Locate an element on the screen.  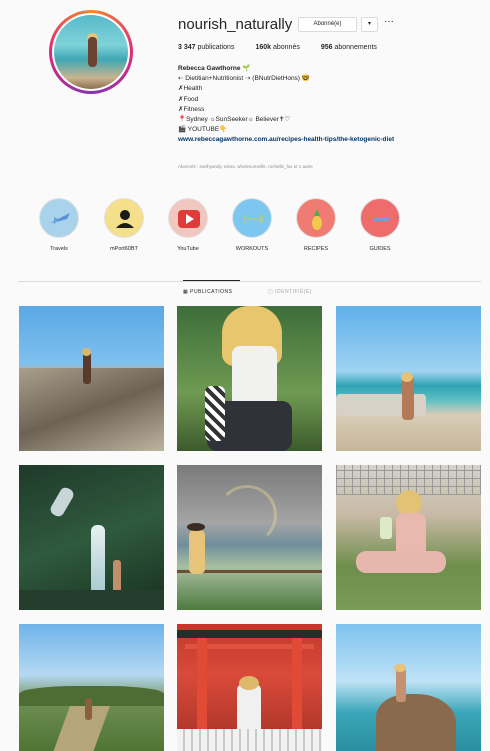
dumbbell-icon is located at coordinates (252, 218).